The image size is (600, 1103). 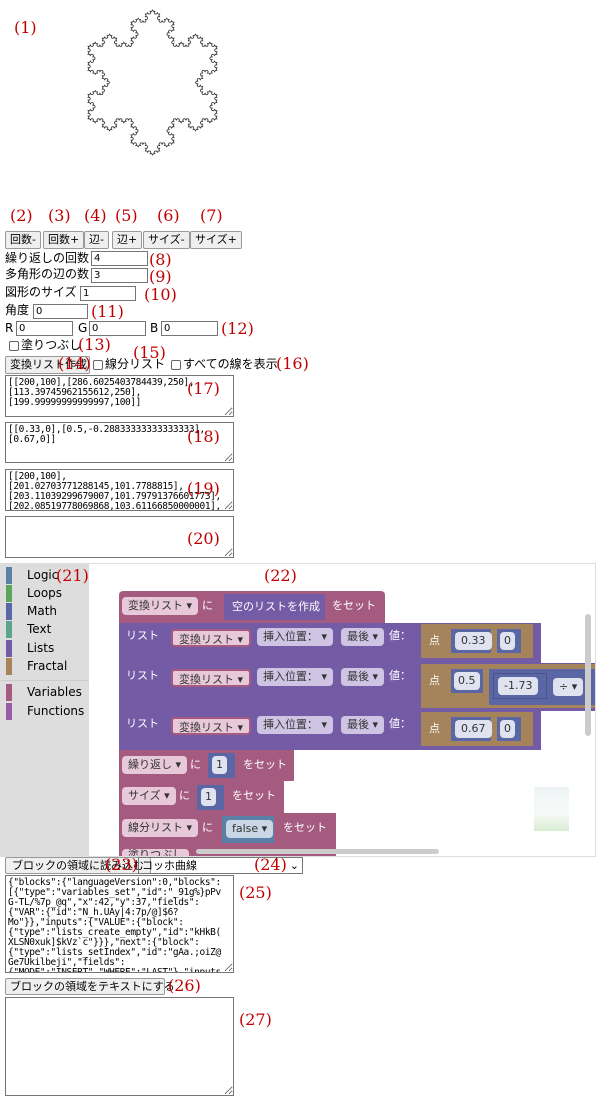 What do you see at coordinates (45, 648) in the screenshot?
I see `toolbox-lists: Lists` at bounding box center [45, 648].